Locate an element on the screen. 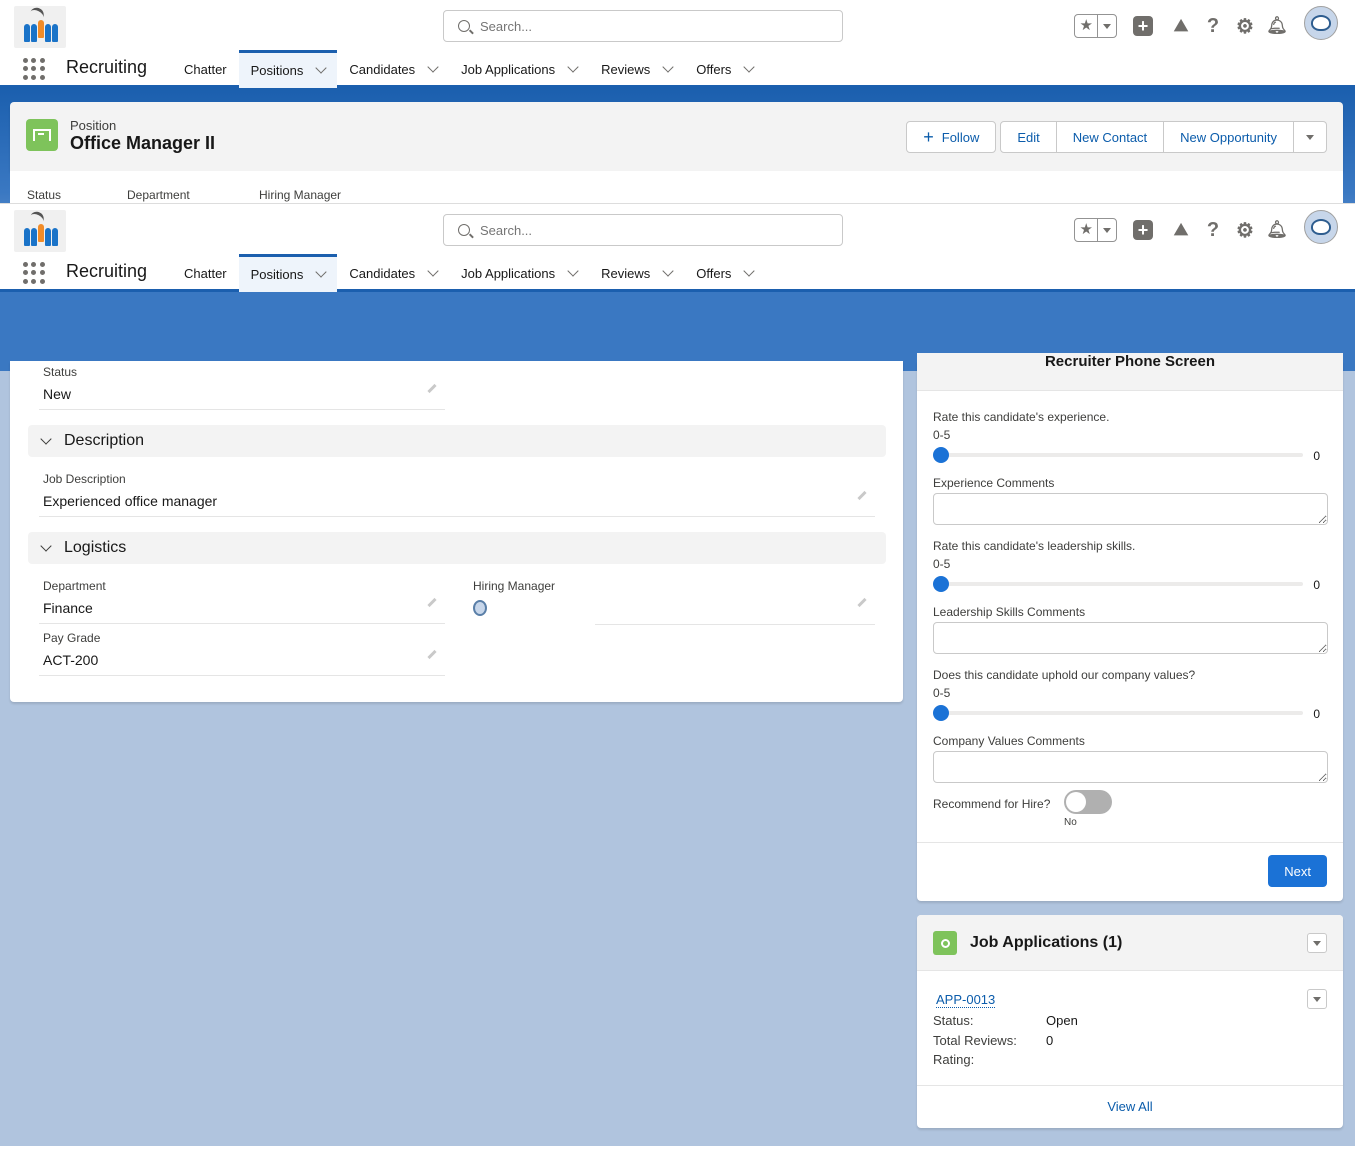 The width and height of the screenshot is (1355, 1151). experience-comments-input is located at coordinates (1130, 509).